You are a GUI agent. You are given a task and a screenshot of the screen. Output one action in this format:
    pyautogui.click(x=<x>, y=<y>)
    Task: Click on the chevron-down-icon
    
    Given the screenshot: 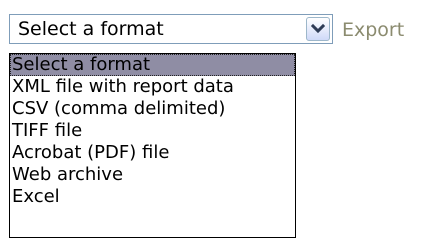 What is the action you would take?
    pyautogui.click(x=318, y=28)
    